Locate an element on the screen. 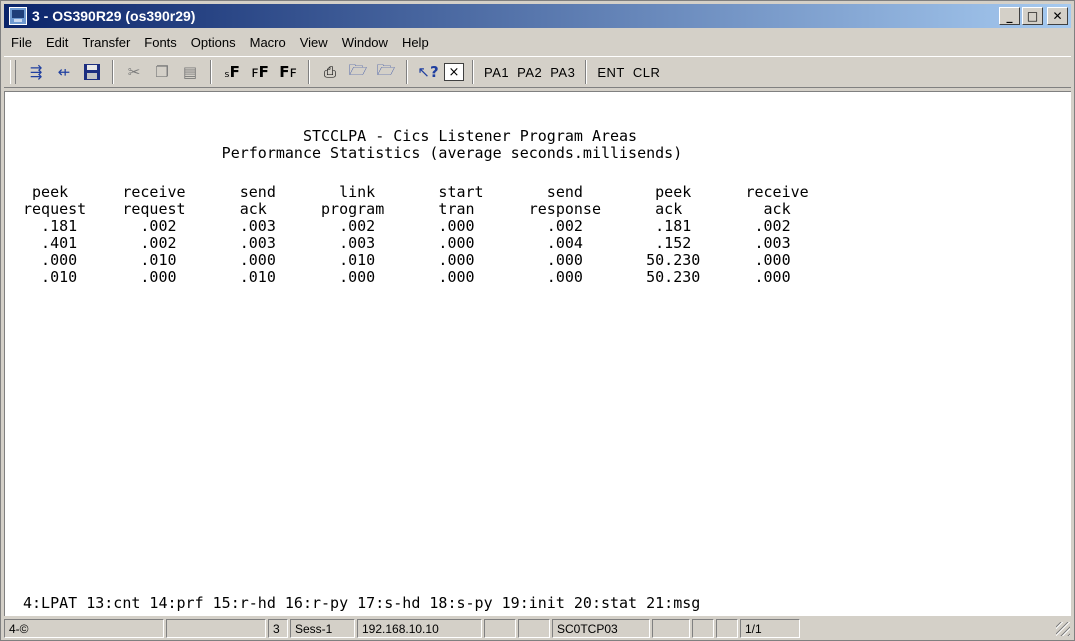  status-host-ip: 192.168.10.10 is located at coordinates (419, 628).